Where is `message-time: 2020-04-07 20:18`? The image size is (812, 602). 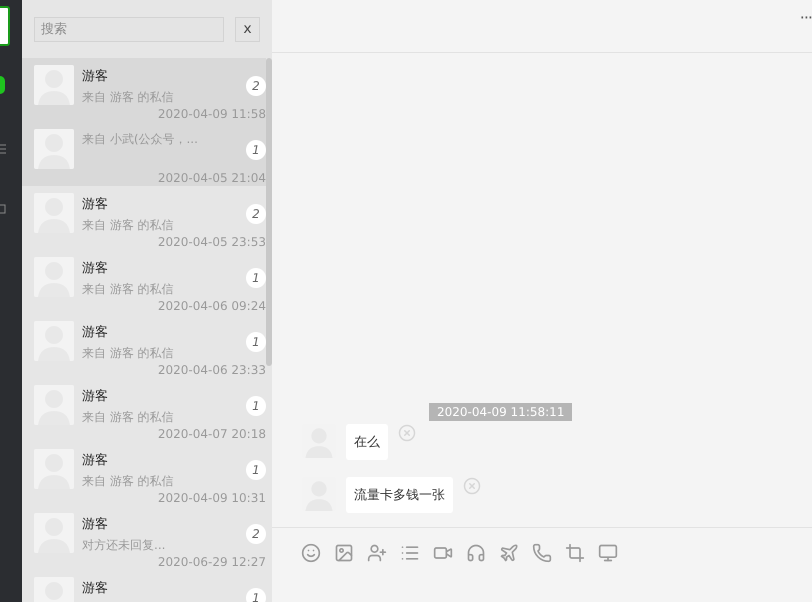
message-time: 2020-04-07 20:18 is located at coordinates (212, 434).